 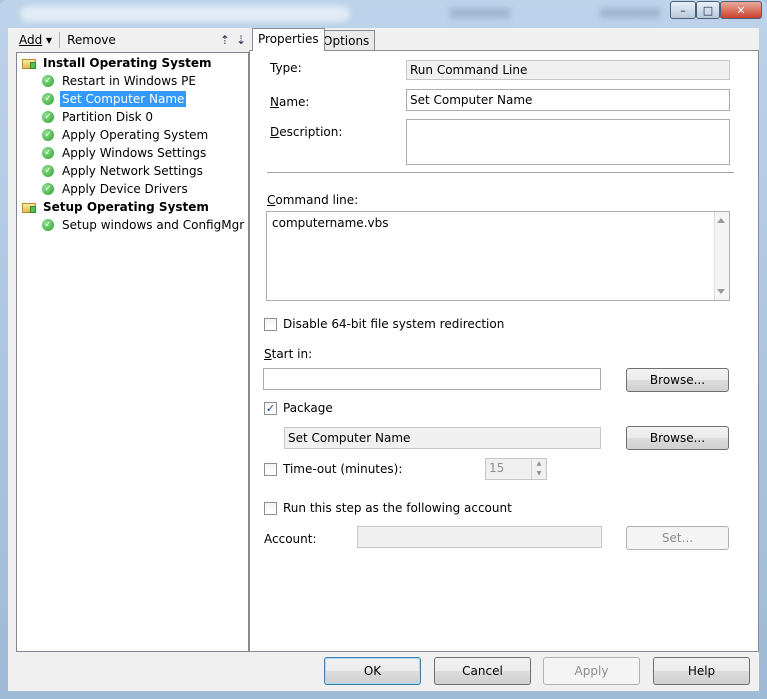 What do you see at coordinates (516, 469) in the screenshot?
I see `timeout-spinner: 15 ▲ ▼` at bounding box center [516, 469].